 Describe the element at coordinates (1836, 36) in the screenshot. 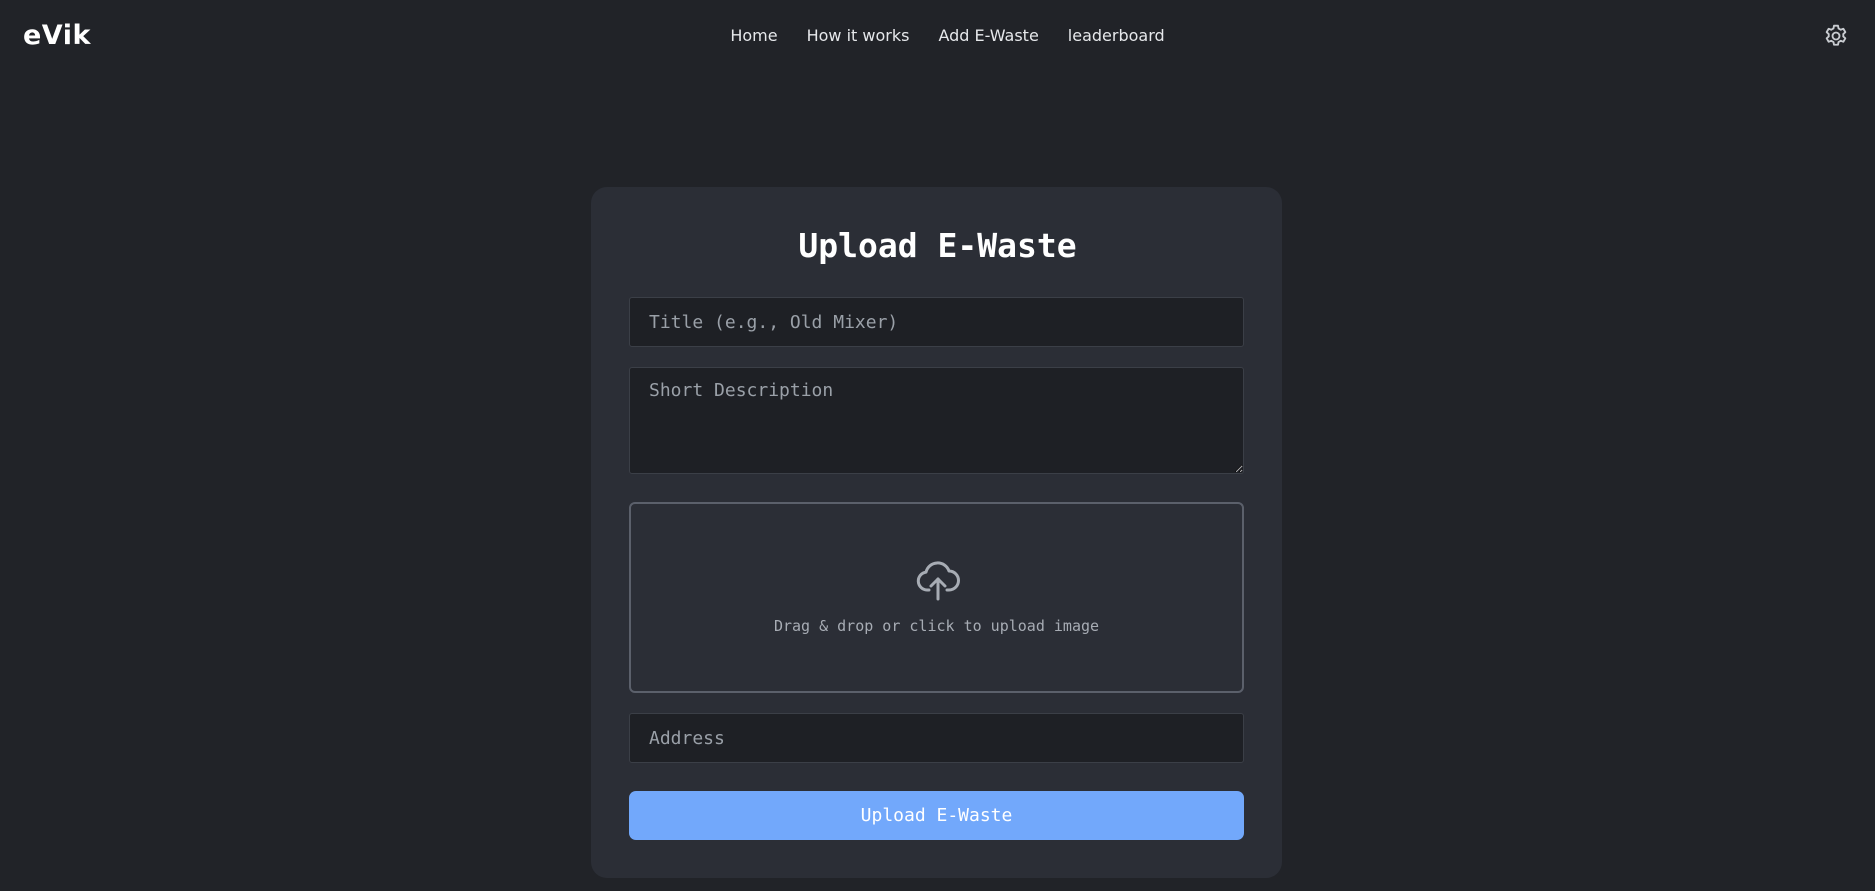

I see `gear-icon` at that location.